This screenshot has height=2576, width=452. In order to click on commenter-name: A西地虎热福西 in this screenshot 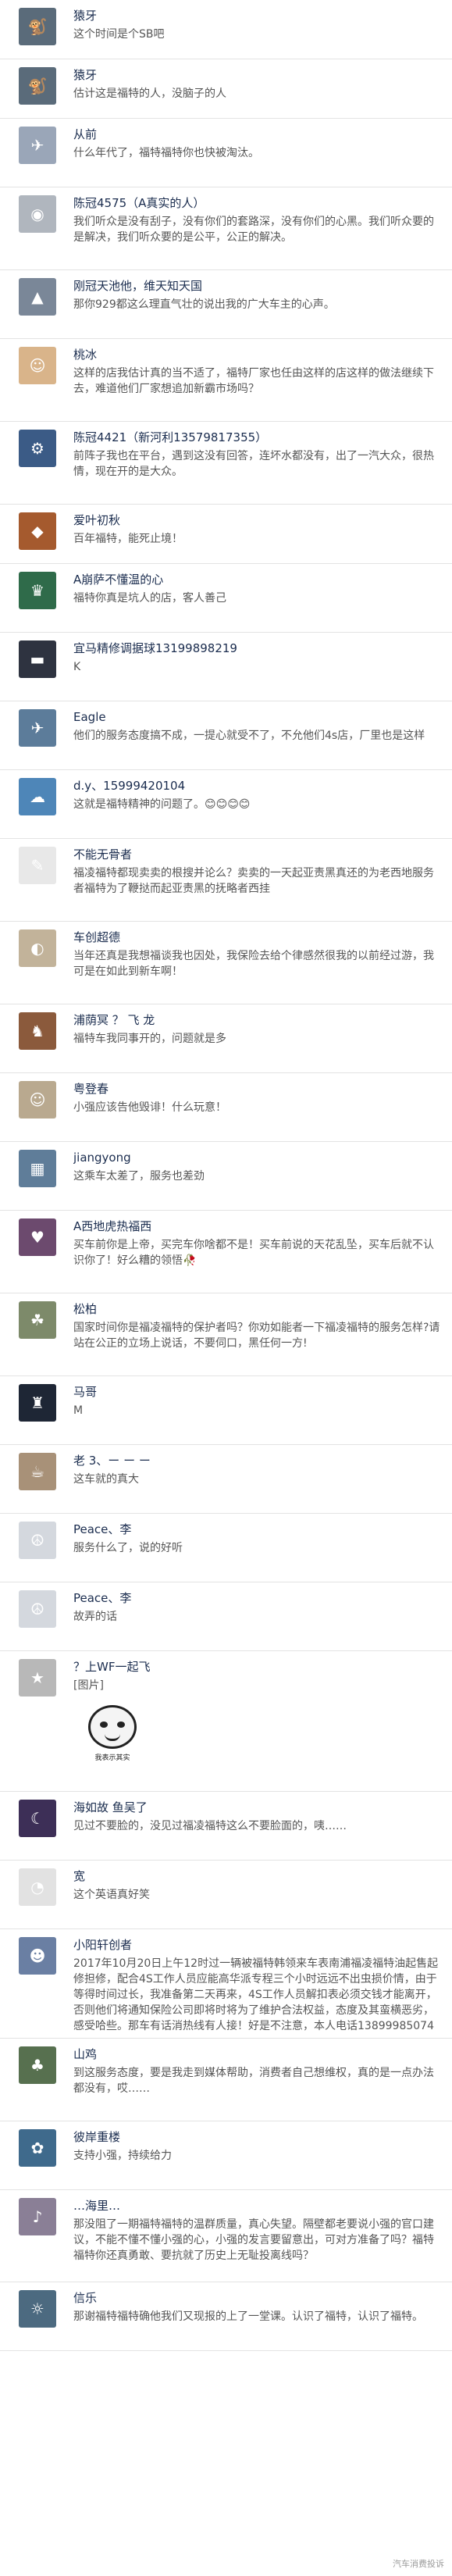, I will do `click(258, 1226)`.